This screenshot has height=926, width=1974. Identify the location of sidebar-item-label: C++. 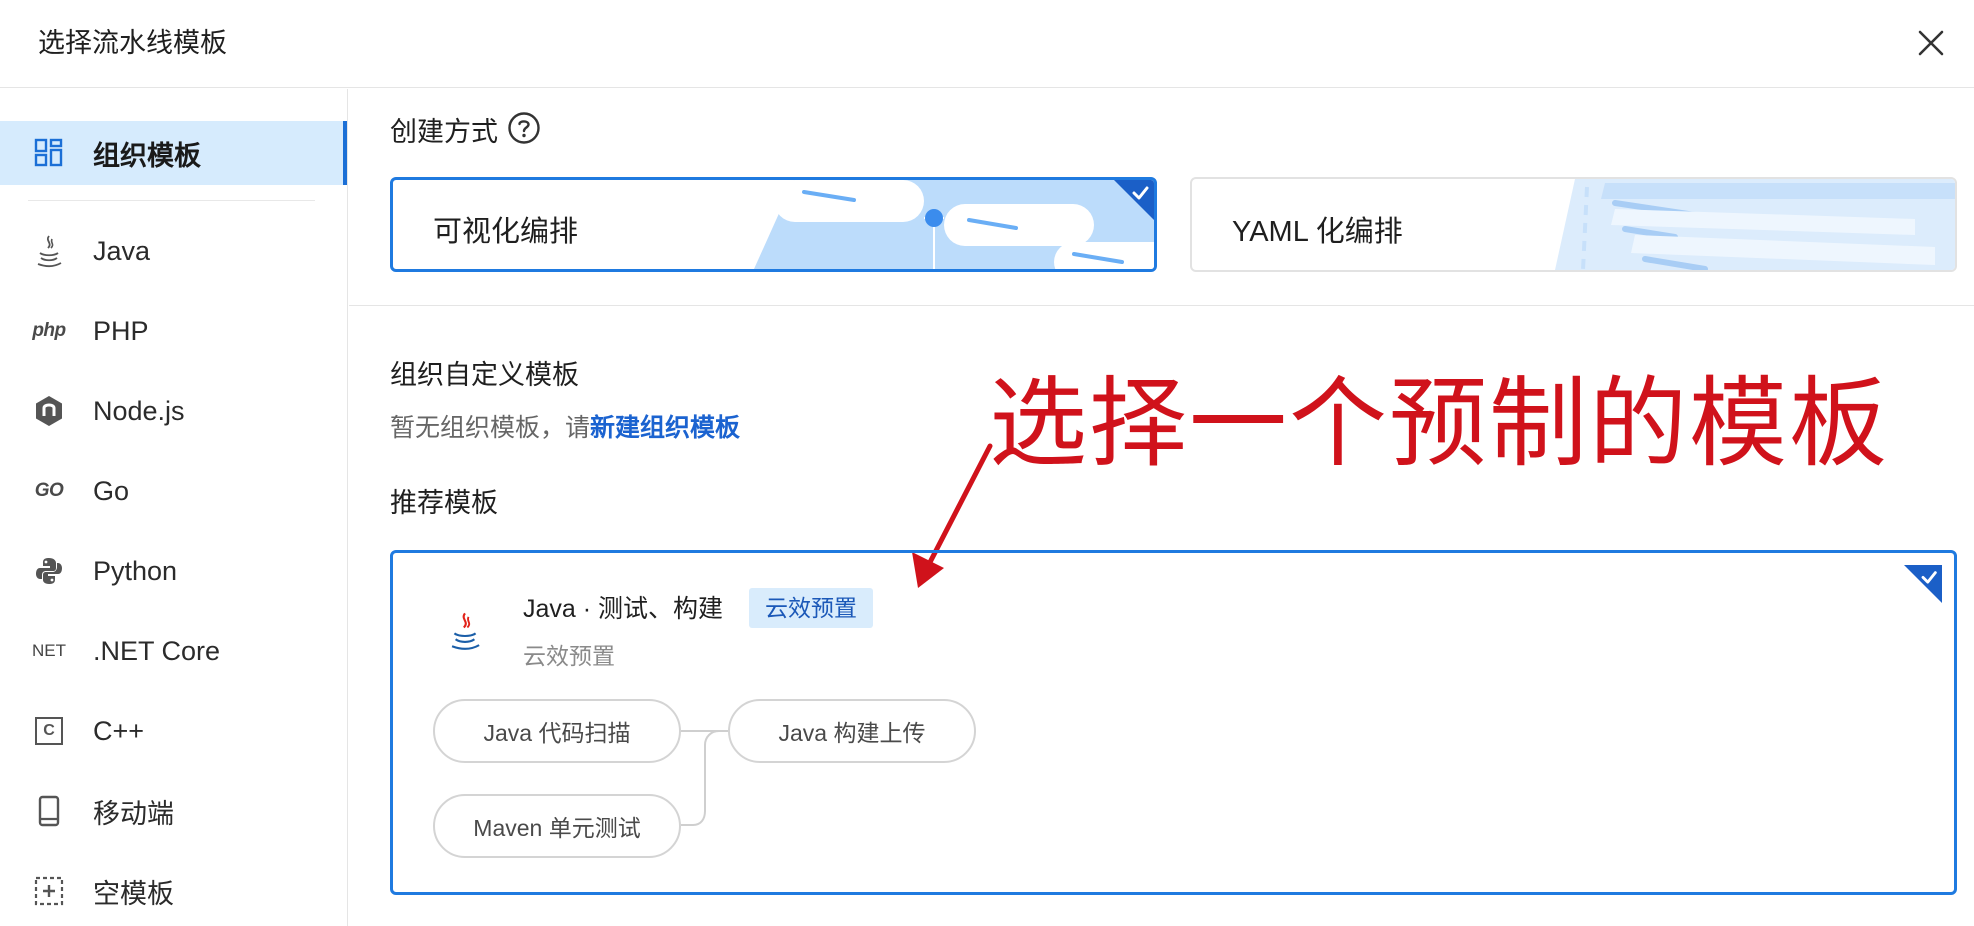
(119, 730).